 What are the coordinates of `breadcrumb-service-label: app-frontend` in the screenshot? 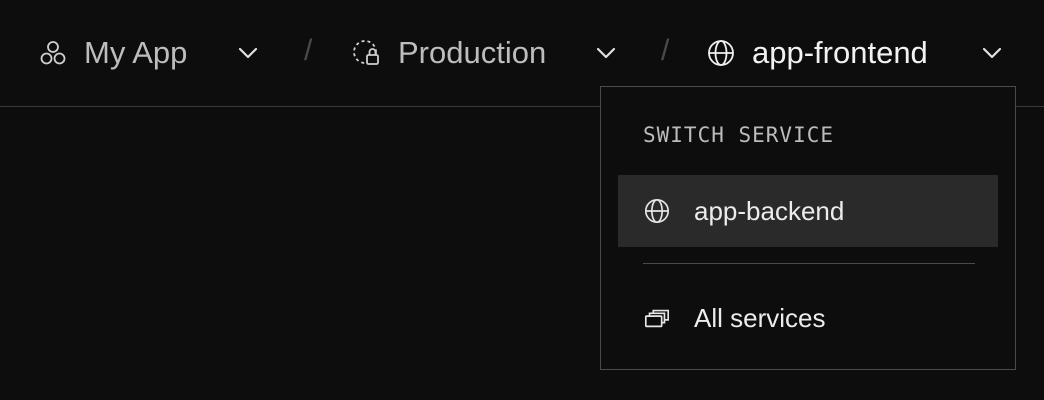 It's located at (840, 52).